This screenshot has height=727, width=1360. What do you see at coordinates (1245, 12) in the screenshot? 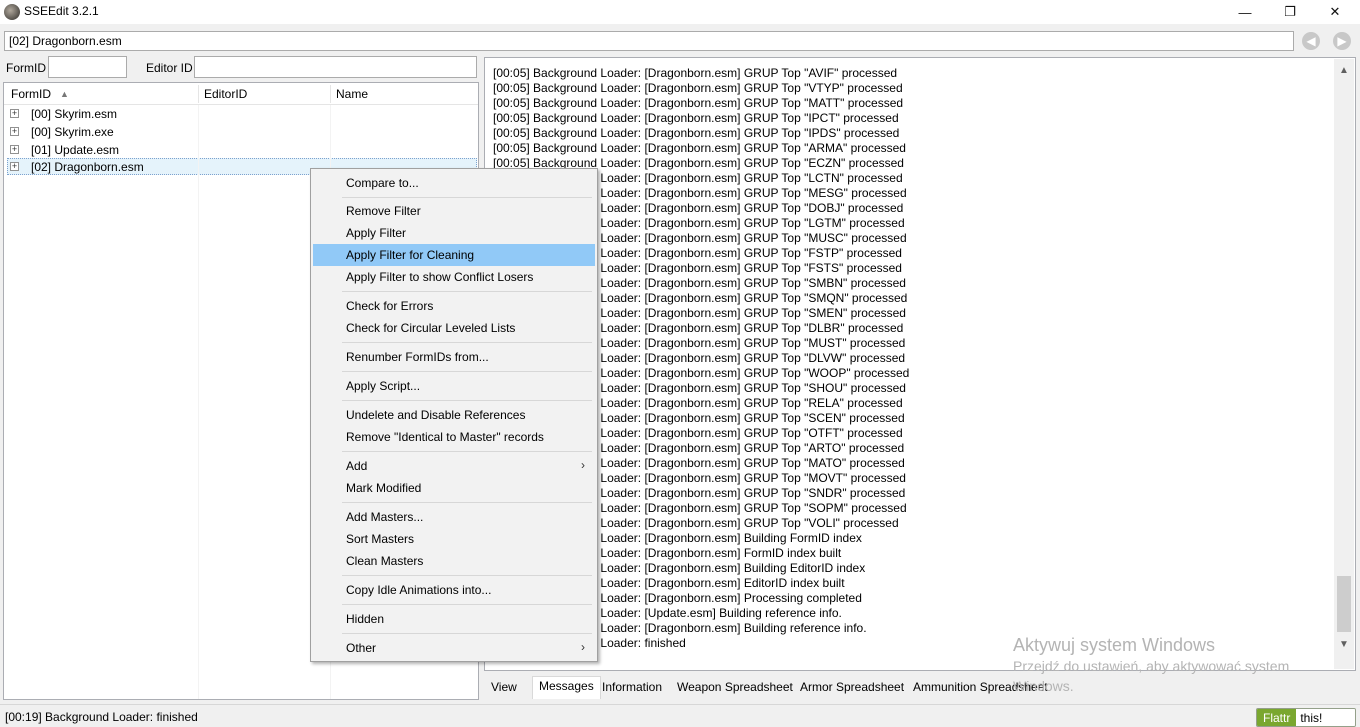
I see `minimize-button: —` at bounding box center [1245, 12].